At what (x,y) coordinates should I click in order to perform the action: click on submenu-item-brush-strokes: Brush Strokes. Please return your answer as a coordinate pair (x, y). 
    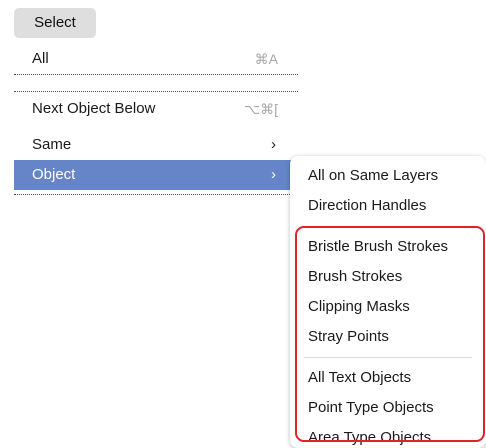
    Looking at the image, I should click on (388, 277).